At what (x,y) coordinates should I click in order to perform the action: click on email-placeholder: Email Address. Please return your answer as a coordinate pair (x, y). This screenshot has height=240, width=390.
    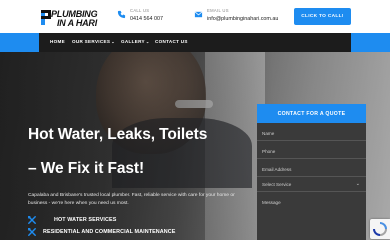
    Looking at the image, I should click on (277, 169).